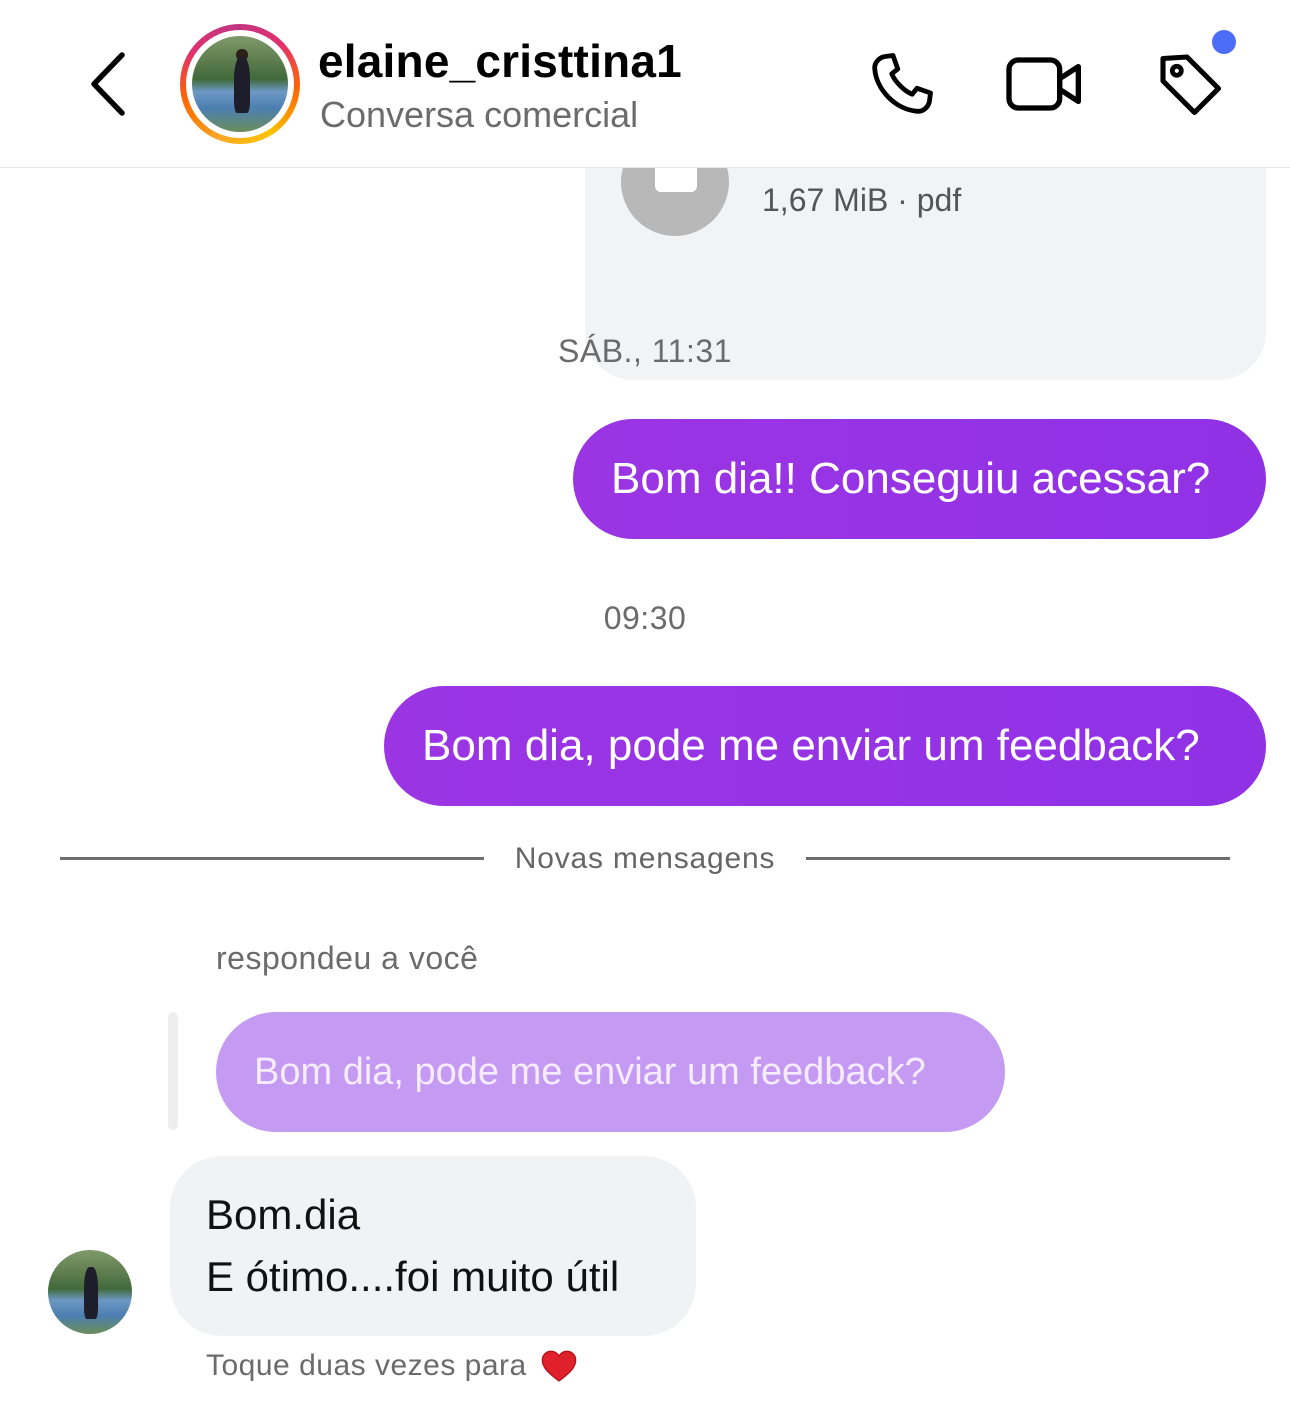 This screenshot has height=1410, width=1290. I want to click on sender-avatar, so click(90, 1292).